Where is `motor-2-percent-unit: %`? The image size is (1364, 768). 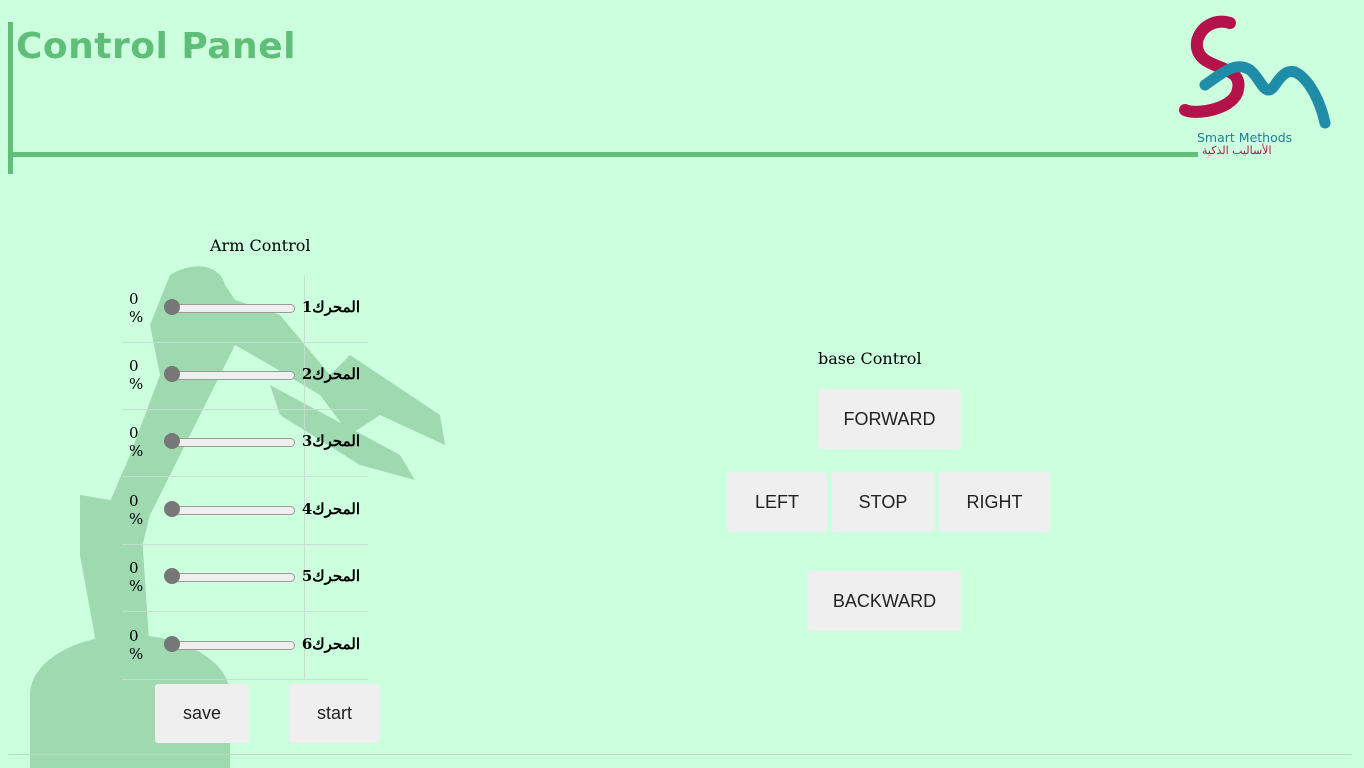
motor-2-percent-unit: % is located at coordinates (136, 384).